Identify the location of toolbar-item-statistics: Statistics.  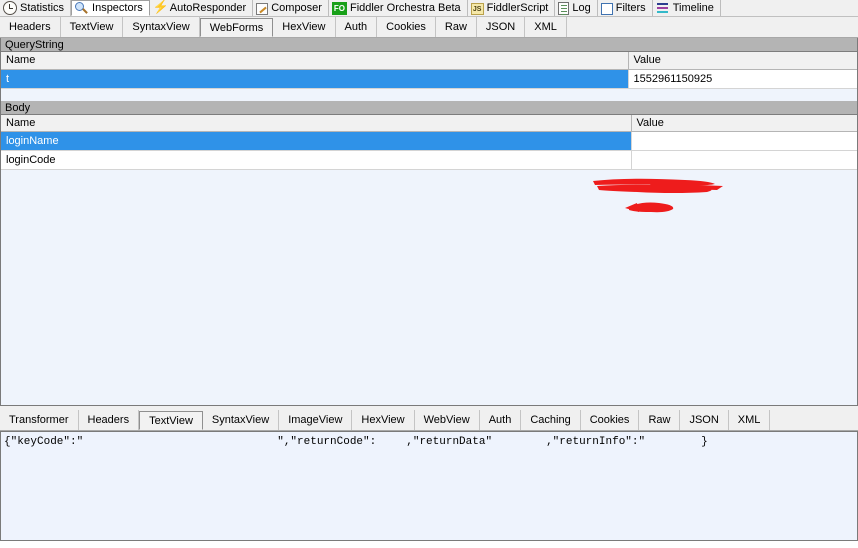
(36, 8).